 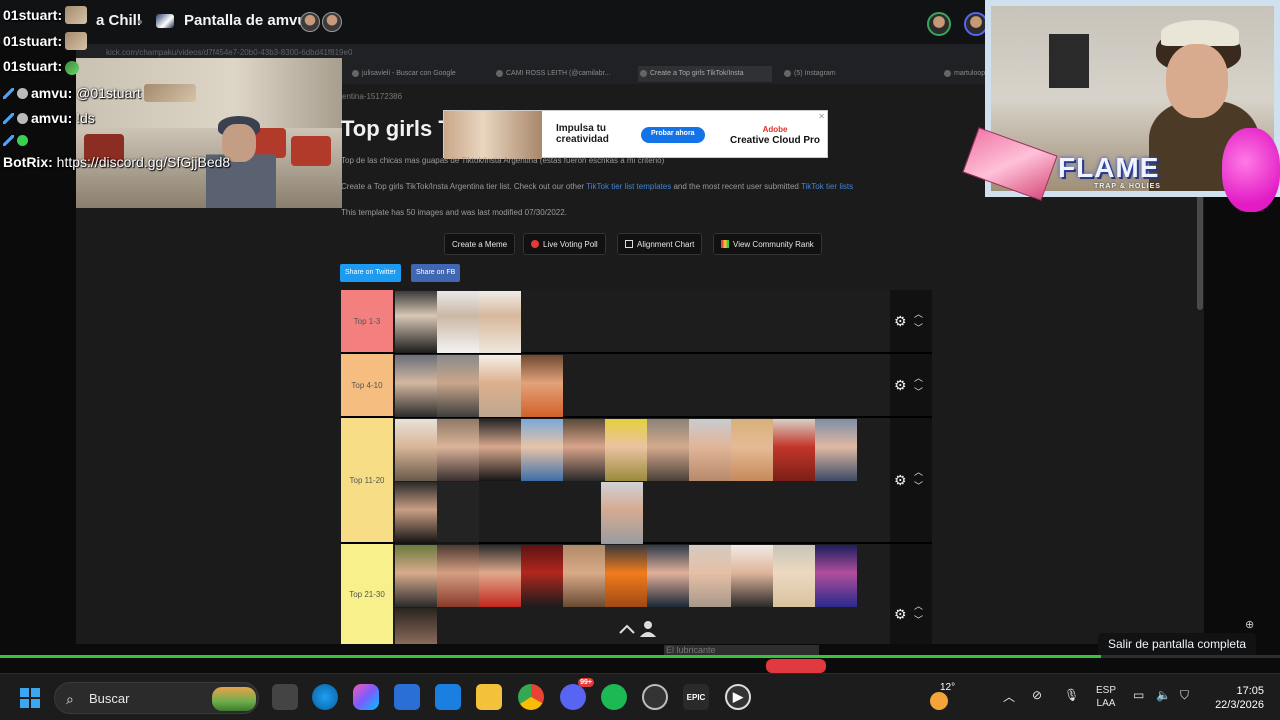 I want to click on stream-progress-bar, so click(x=640, y=656).